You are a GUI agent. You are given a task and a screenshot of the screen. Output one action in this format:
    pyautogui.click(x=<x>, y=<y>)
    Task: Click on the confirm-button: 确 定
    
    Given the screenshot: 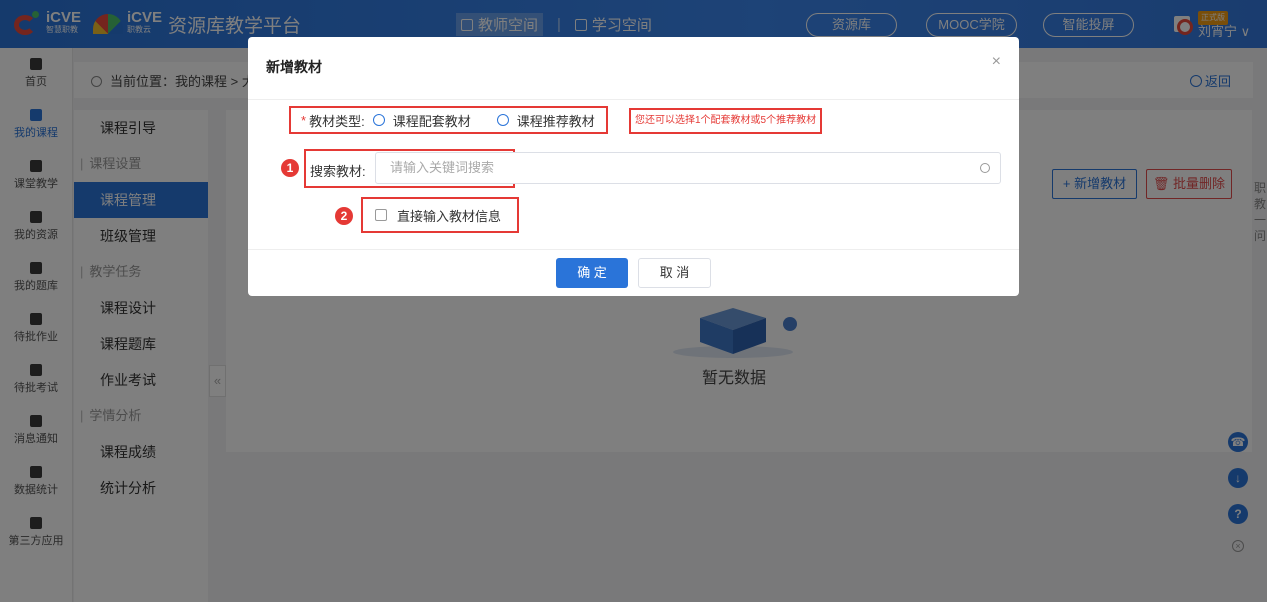 What is the action you would take?
    pyautogui.click(x=592, y=273)
    